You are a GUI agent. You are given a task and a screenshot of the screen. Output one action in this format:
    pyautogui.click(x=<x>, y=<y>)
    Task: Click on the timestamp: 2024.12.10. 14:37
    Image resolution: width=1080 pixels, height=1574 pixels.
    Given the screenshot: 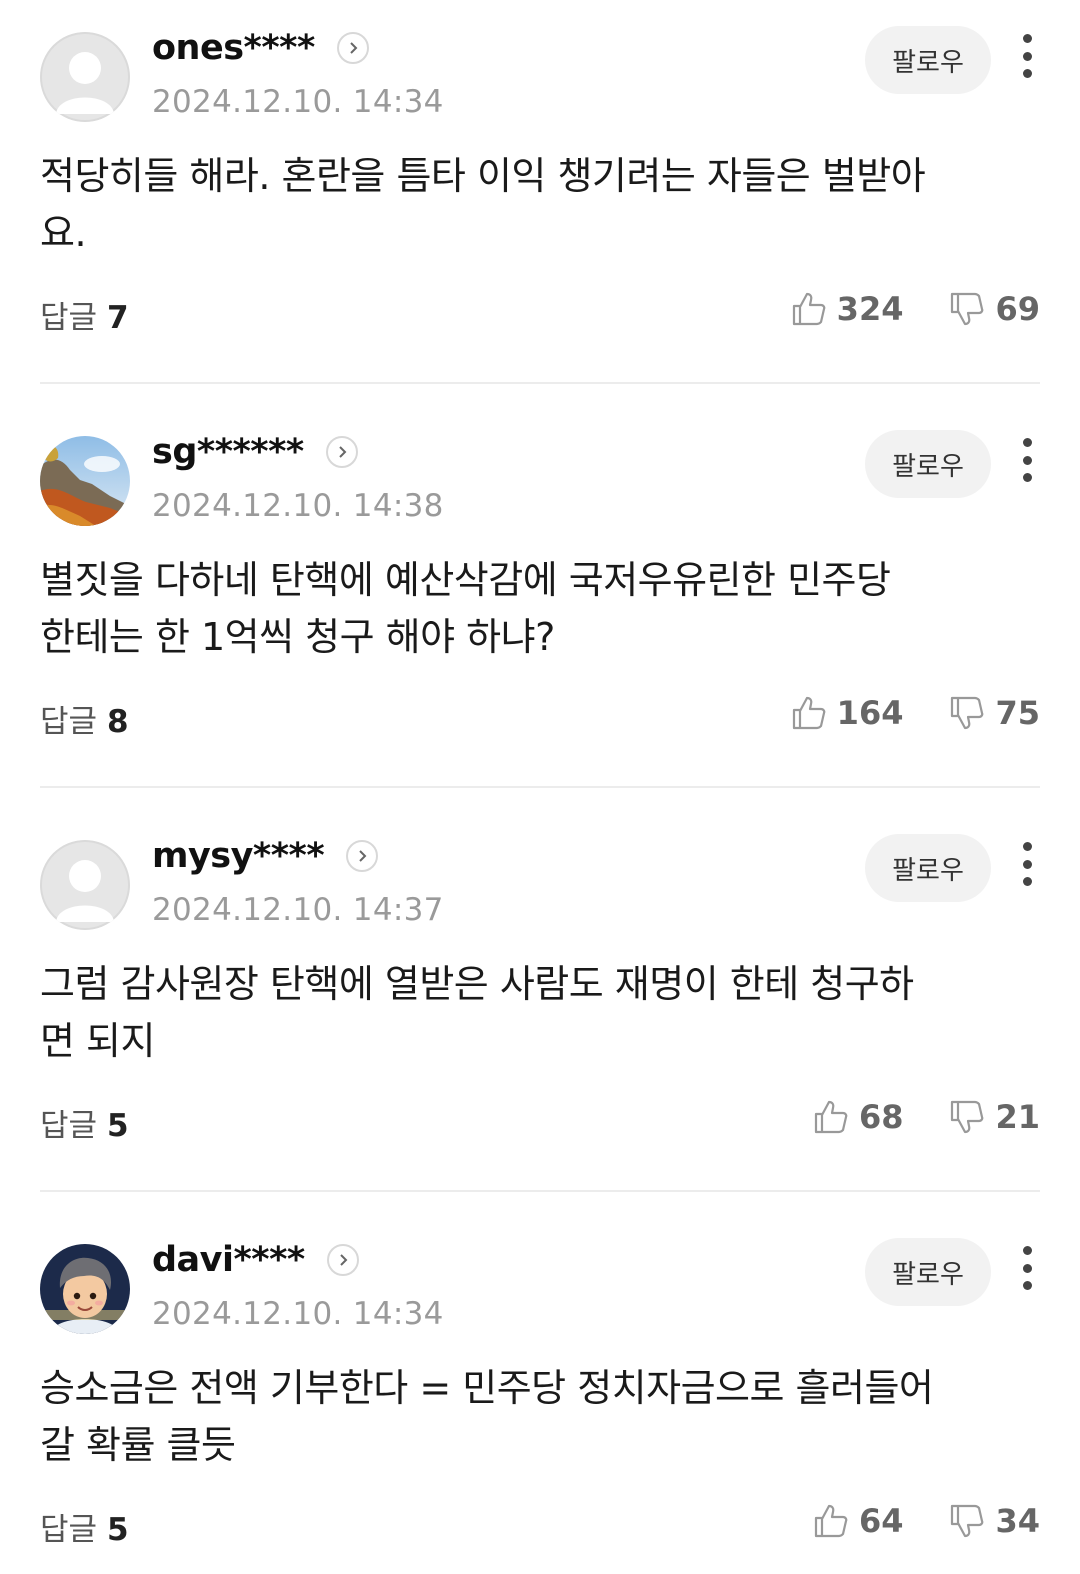 What is the action you would take?
    pyautogui.click(x=298, y=910)
    